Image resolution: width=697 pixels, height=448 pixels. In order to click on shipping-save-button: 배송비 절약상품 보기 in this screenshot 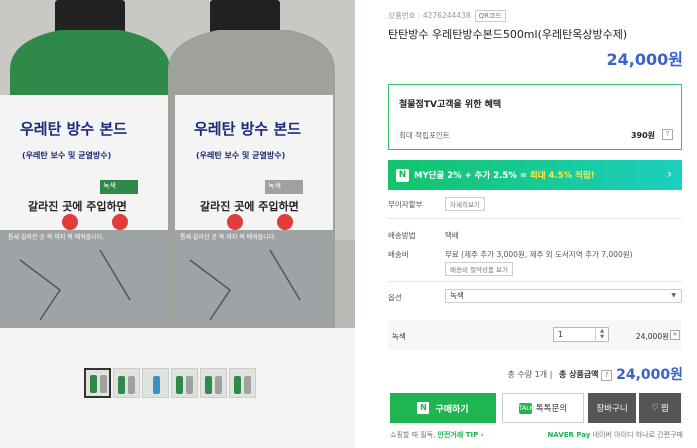, I will do `click(479, 269)`.